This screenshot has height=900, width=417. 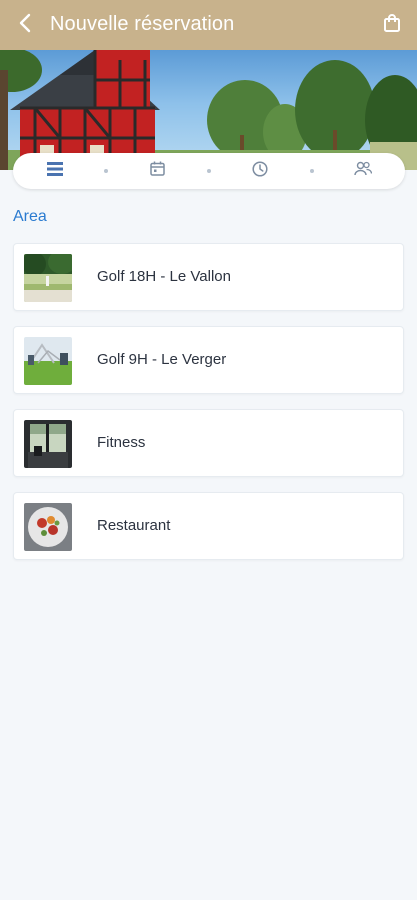 I want to click on cart-button, so click(x=392, y=25).